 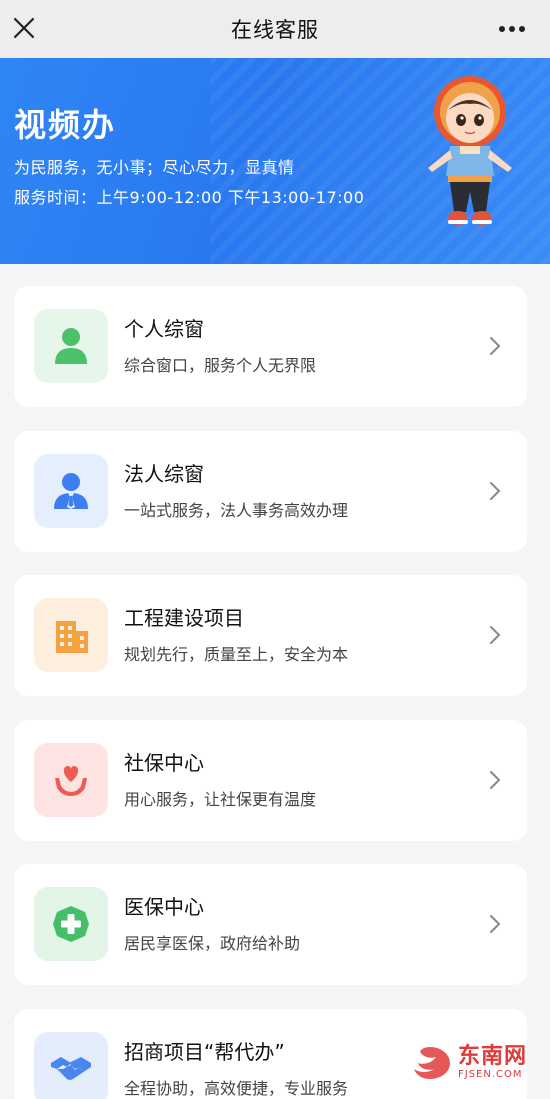 I want to click on medical-insurance-icon-box, so click(x=71, y=924).